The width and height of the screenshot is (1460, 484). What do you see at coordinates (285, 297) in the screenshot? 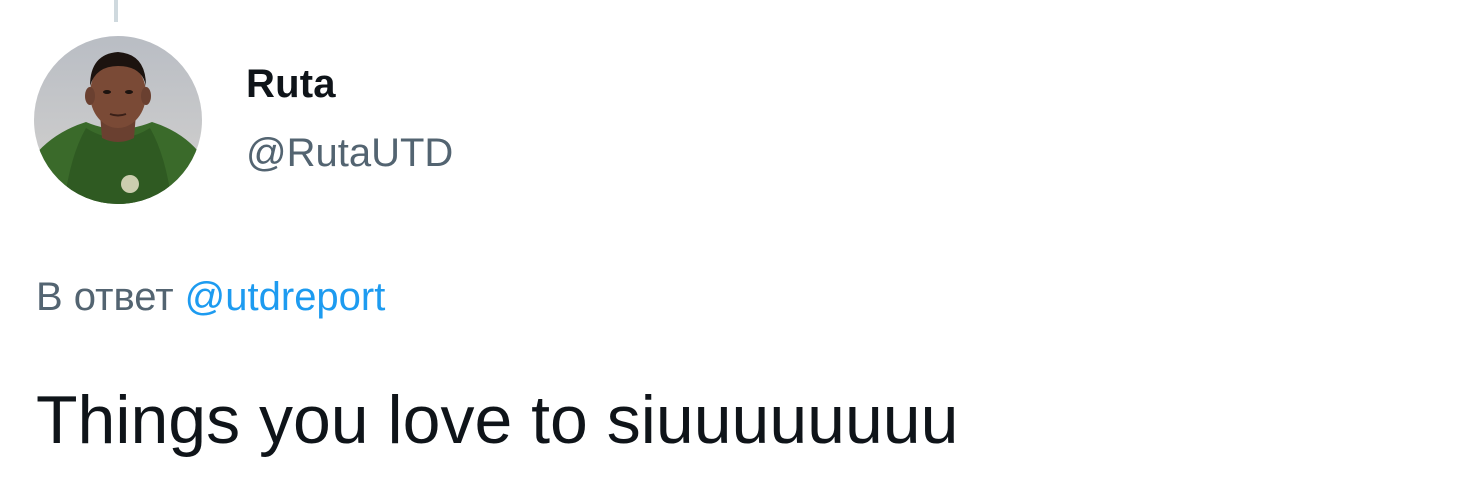
I see `reply-to-handle-link: @utdreport` at bounding box center [285, 297].